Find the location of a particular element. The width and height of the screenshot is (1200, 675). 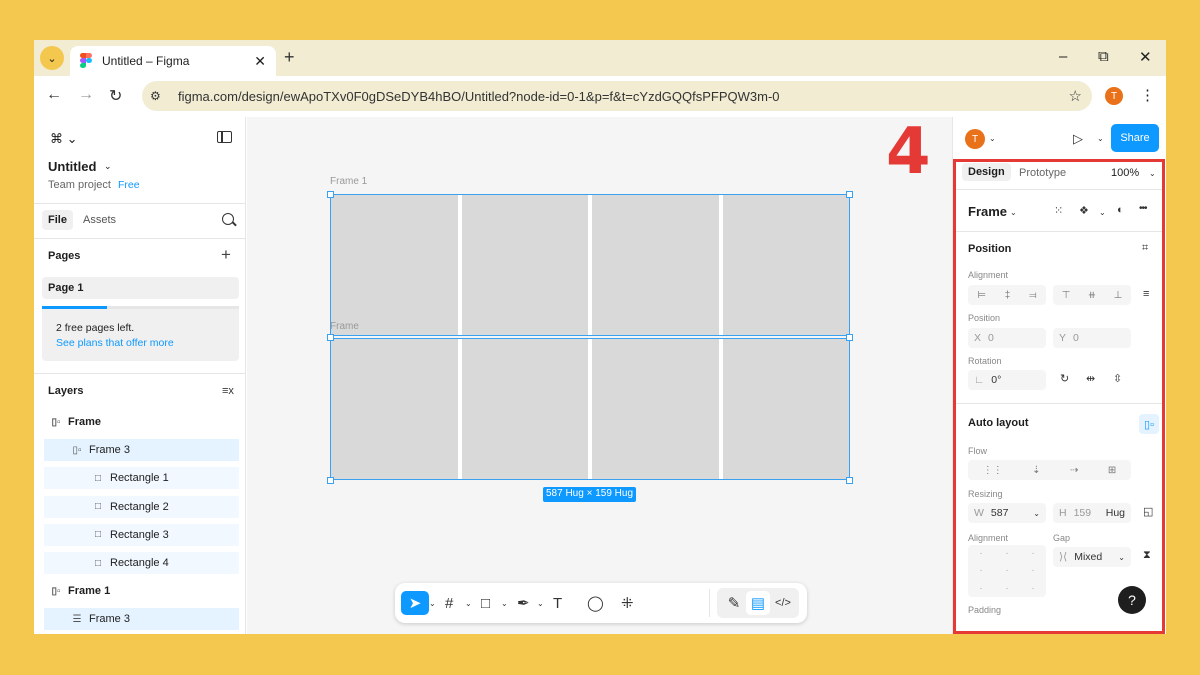

flip-vertical-icon: ⇳ is located at coordinates (1117, 378).